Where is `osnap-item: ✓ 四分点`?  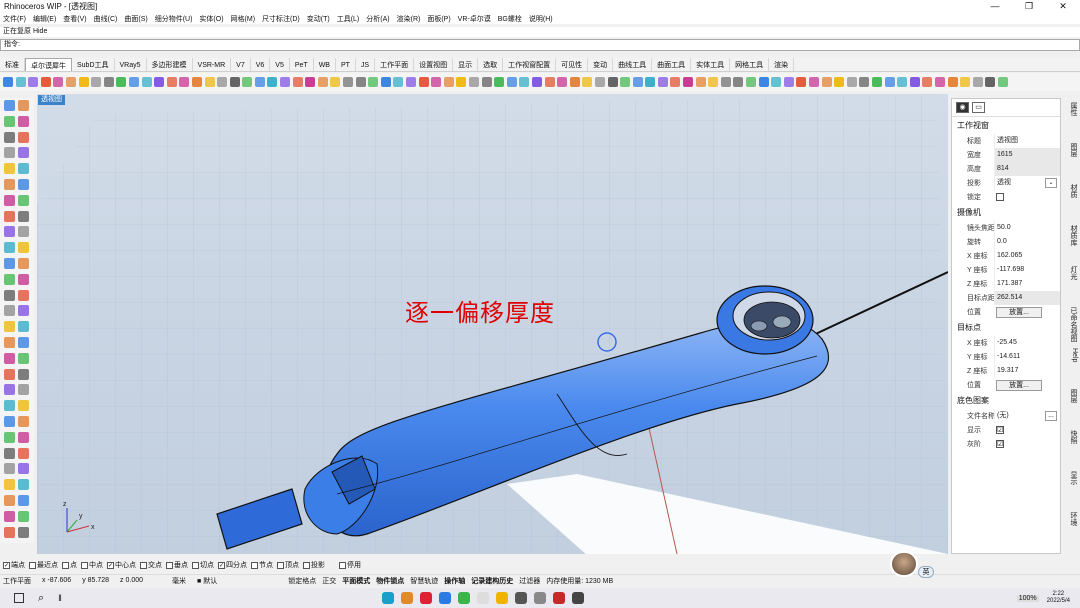 osnap-item: ✓ 四分点 is located at coordinates (232, 565).